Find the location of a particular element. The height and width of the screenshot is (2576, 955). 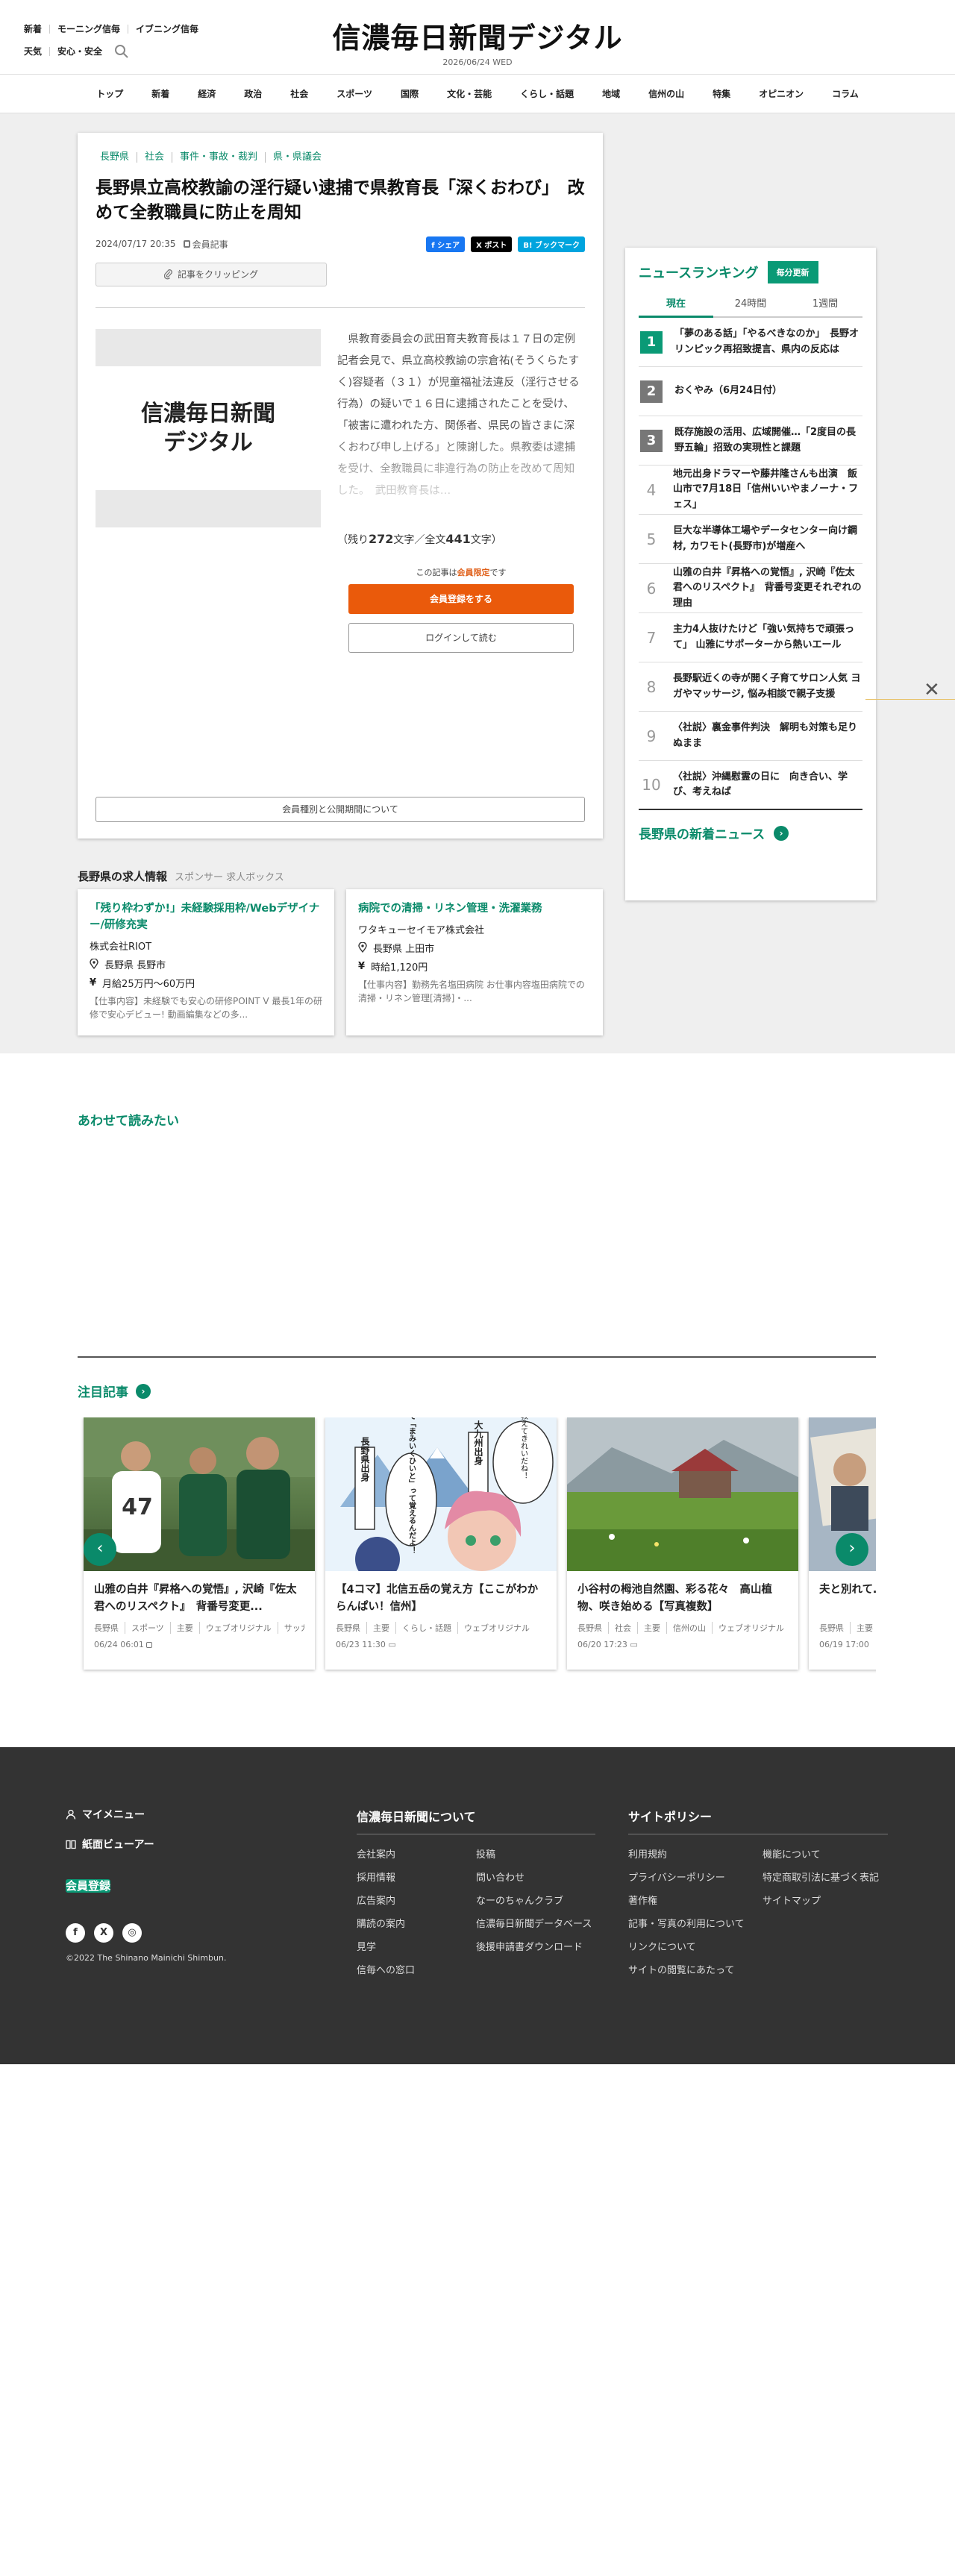

nav-culture: 文化・芸能 is located at coordinates (469, 93).